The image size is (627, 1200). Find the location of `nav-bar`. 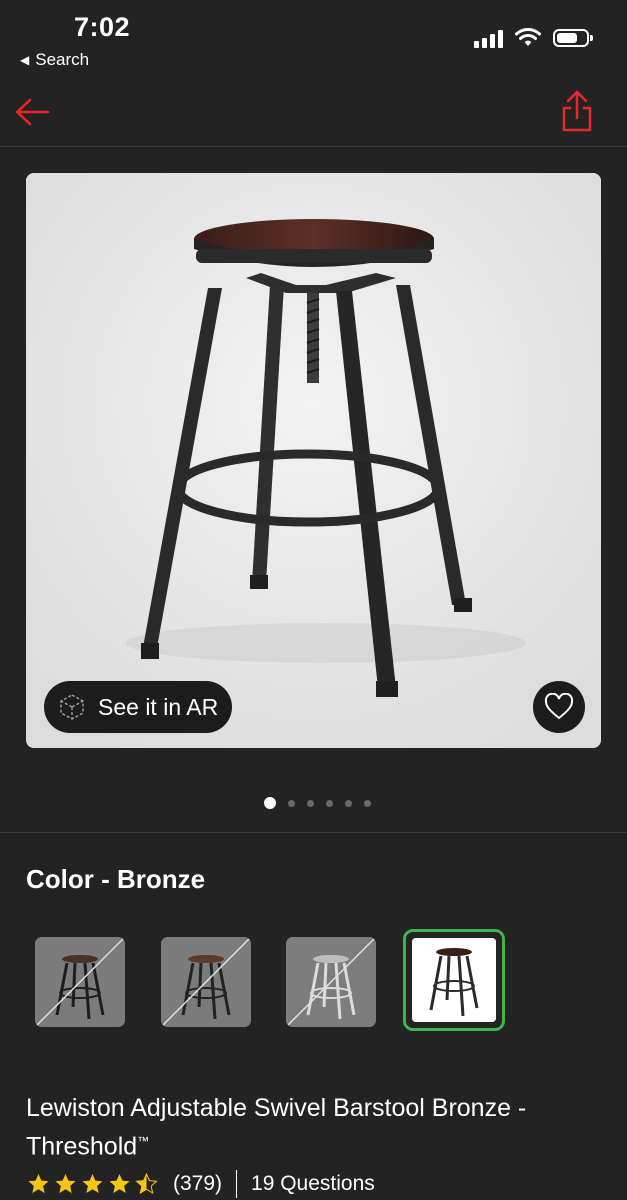

nav-bar is located at coordinates (313, 113).